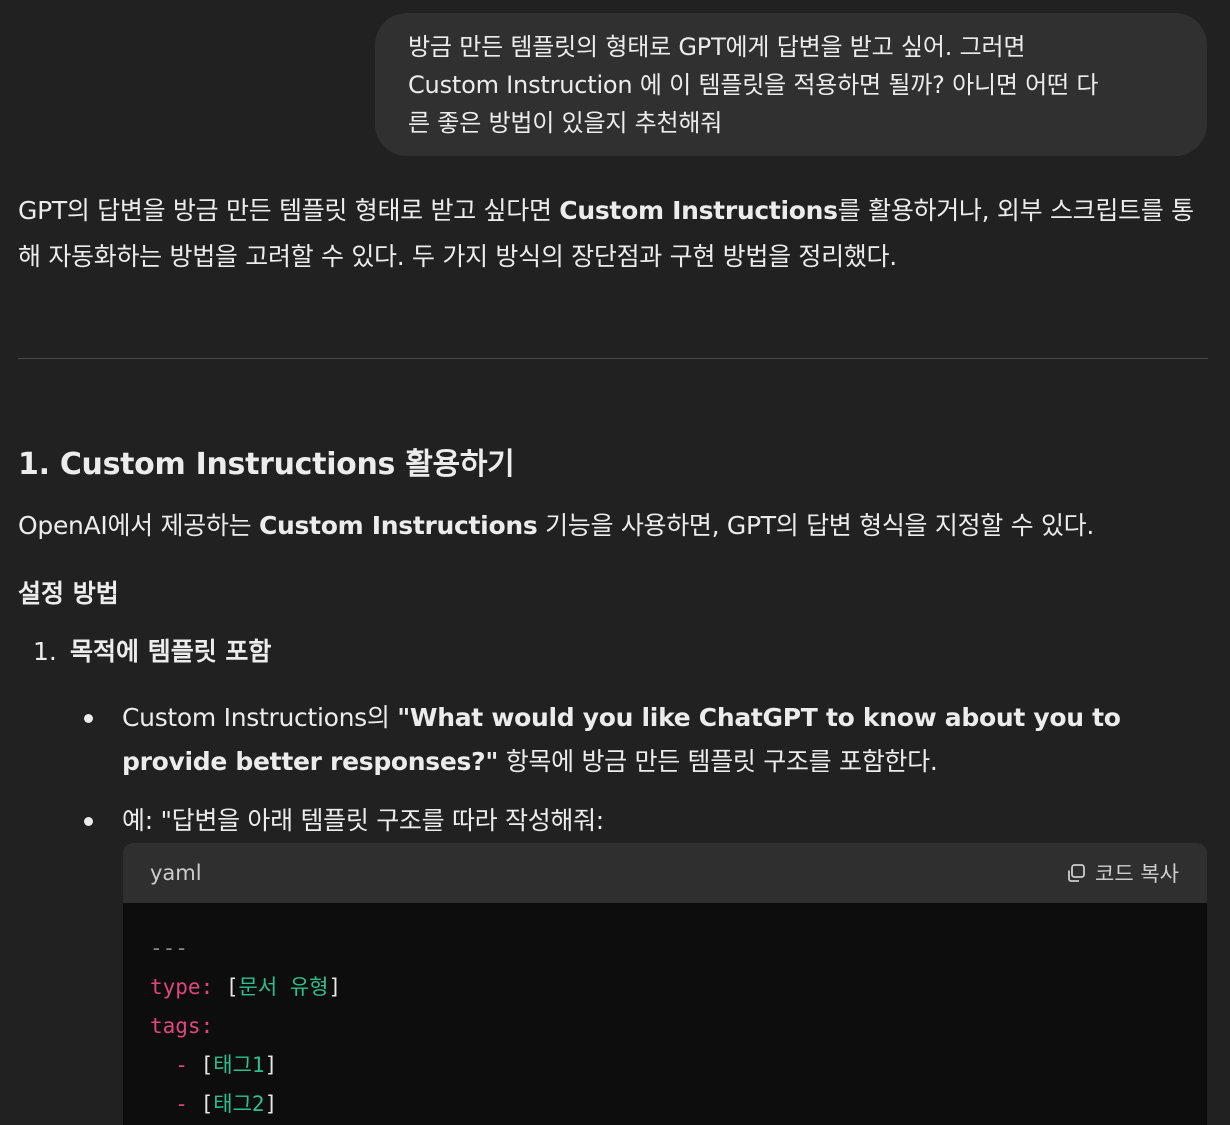  What do you see at coordinates (613, 358) in the screenshot?
I see `divider` at bounding box center [613, 358].